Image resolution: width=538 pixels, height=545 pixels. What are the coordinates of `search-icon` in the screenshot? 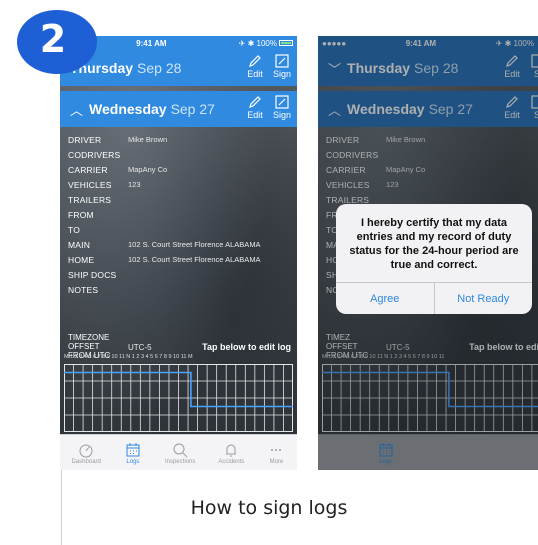 It's located at (180, 450).